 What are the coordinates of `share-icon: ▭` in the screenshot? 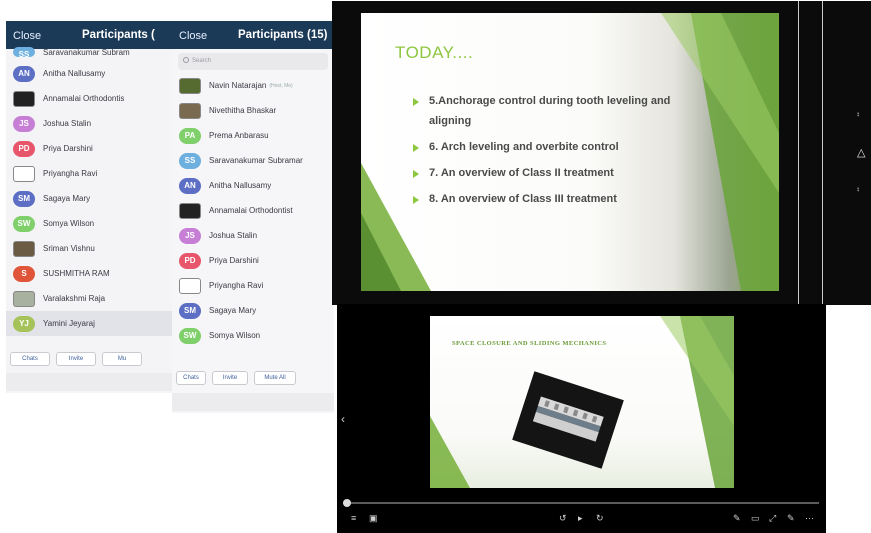 It's located at (755, 518).